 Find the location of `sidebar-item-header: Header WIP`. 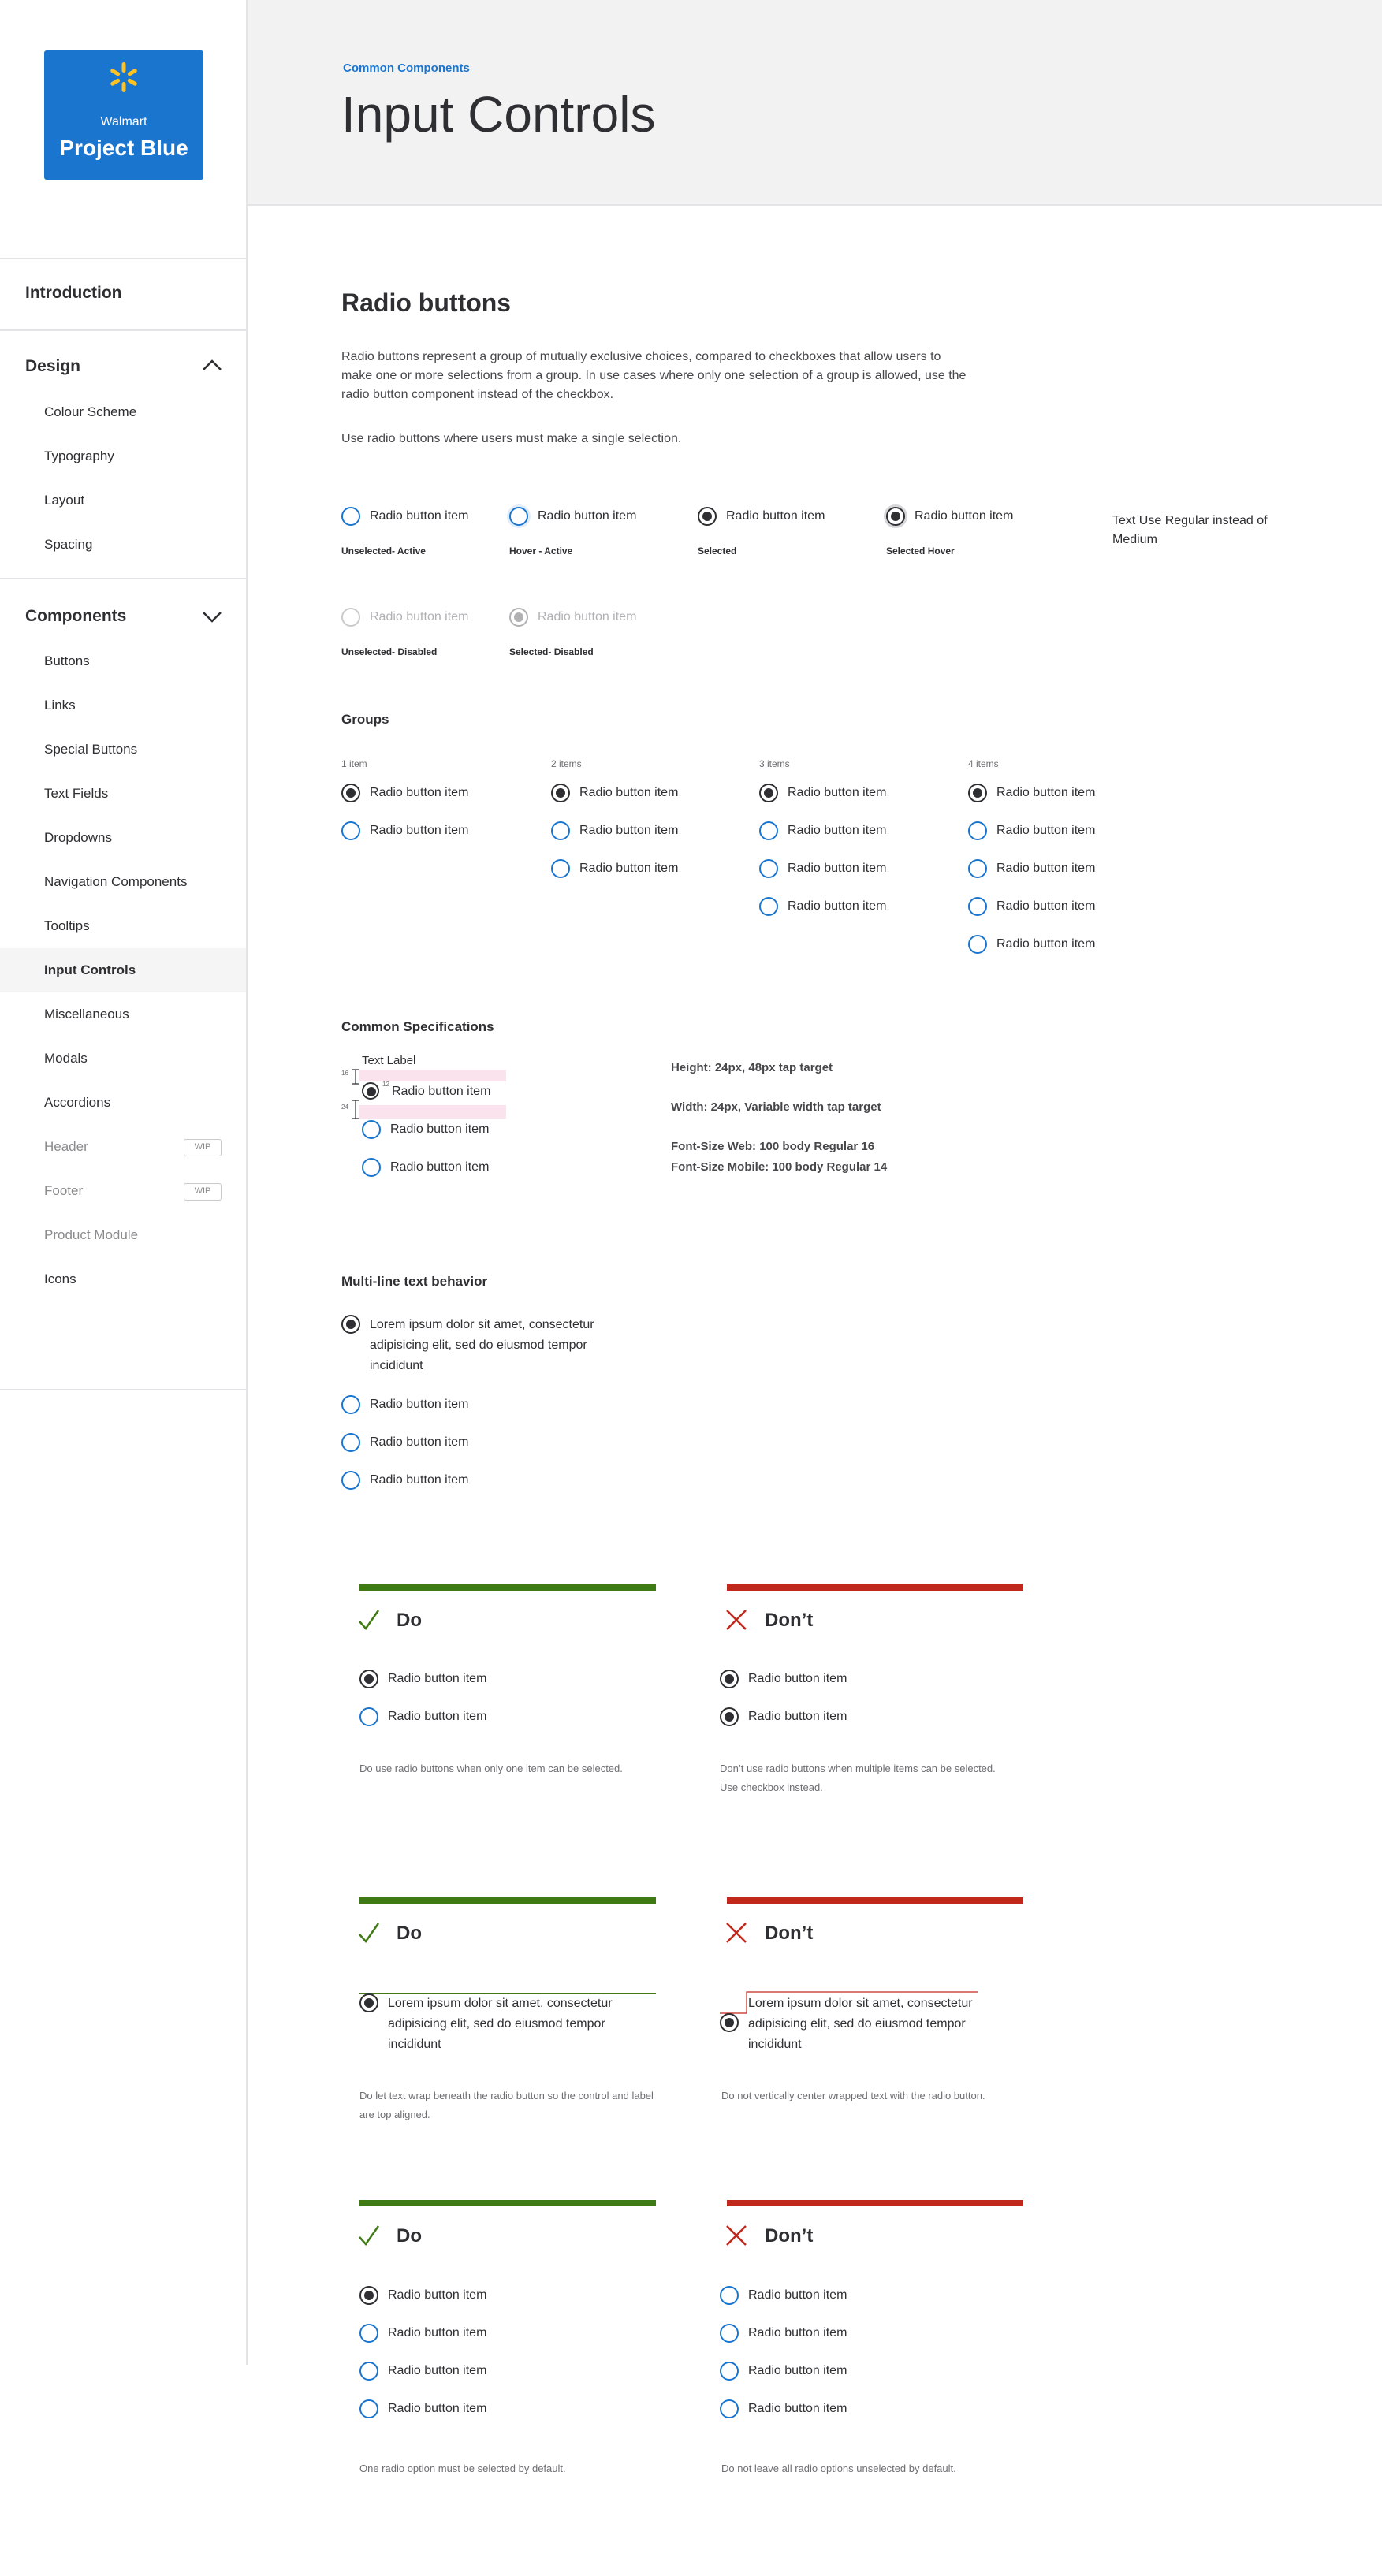

sidebar-item-header: Header WIP is located at coordinates (123, 1147).